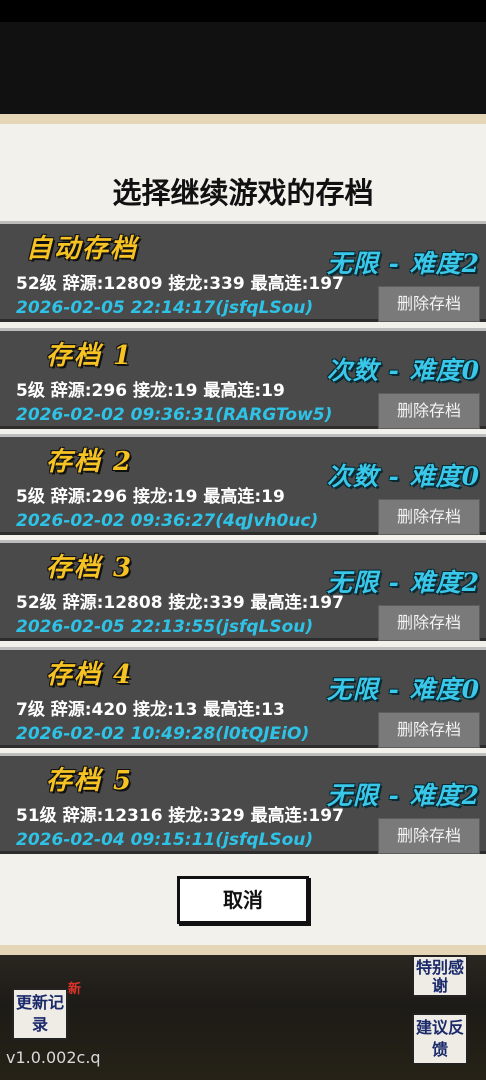 This screenshot has height=1080, width=486. I want to click on cancel-button: 取消, so click(243, 900).